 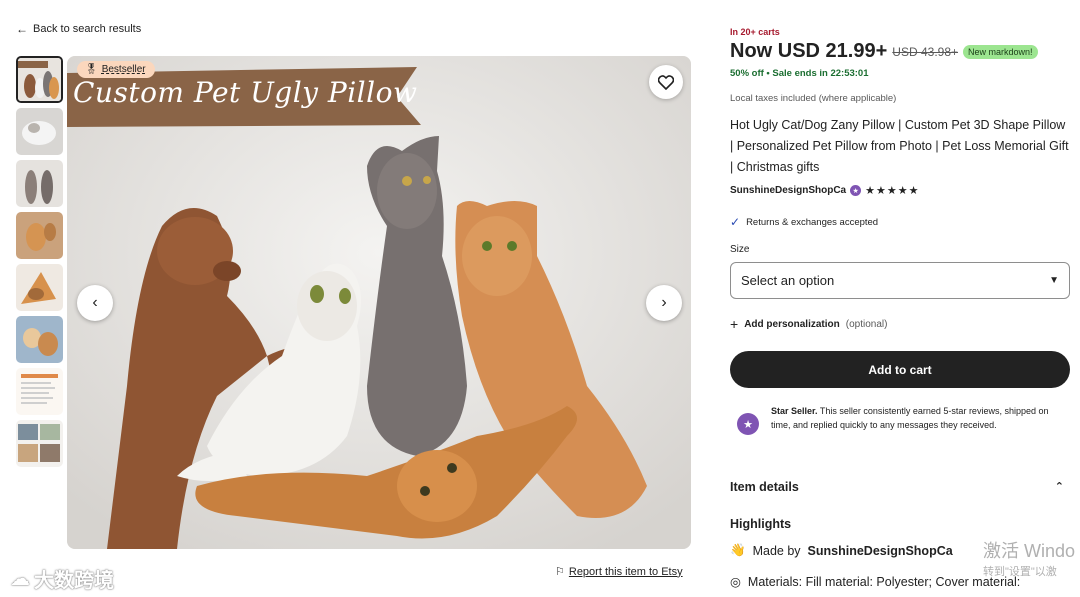 I want to click on made-by-shop: SunshineDesignShopCa, so click(x=880, y=550).